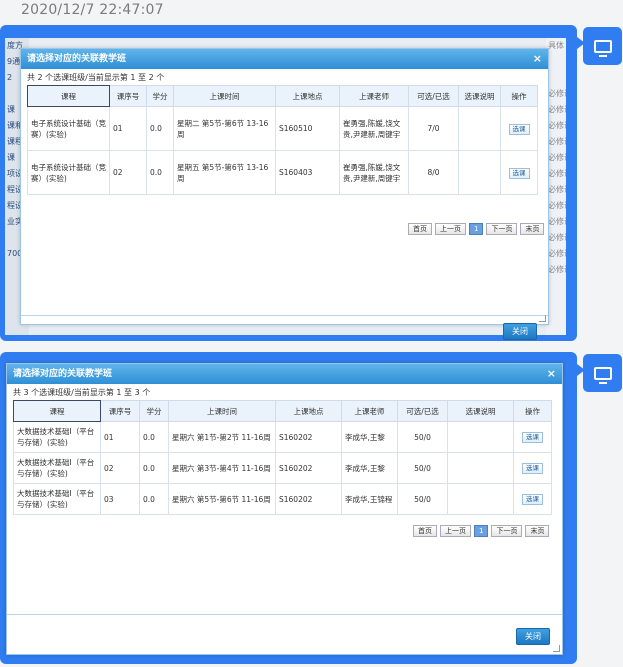 The height and width of the screenshot is (667, 623). What do you see at coordinates (120, 499) in the screenshot?
I see `cell-seq: 03` at bounding box center [120, 499].